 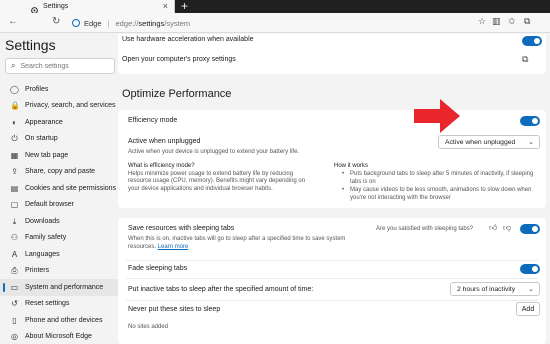 I want to click on split-screen-icon: ▥, so click(x=496, y=21).